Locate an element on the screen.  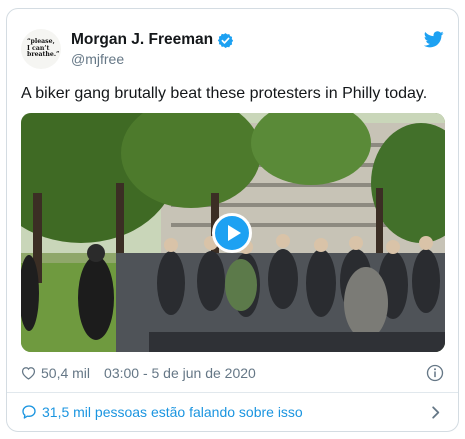
author-display-name: Morgan J. Freeman is located at coordinates (142, 40).